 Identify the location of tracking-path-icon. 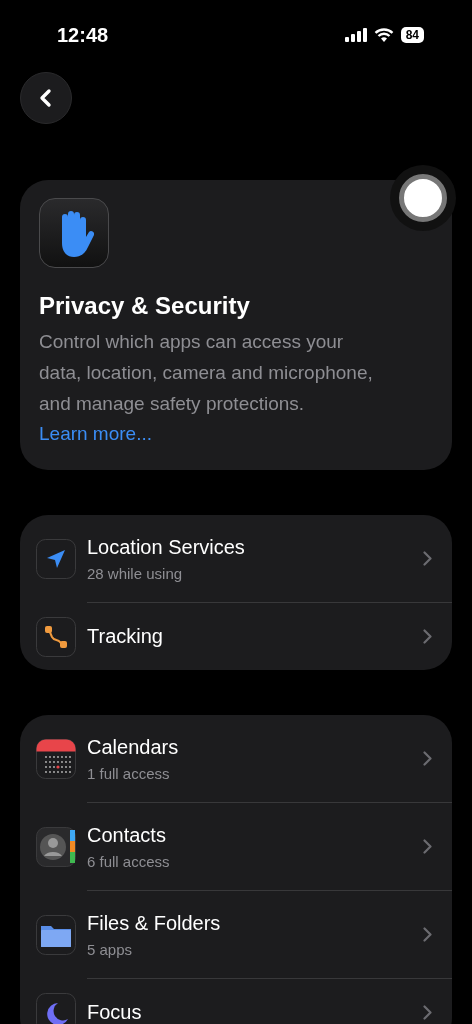
(56, 636).